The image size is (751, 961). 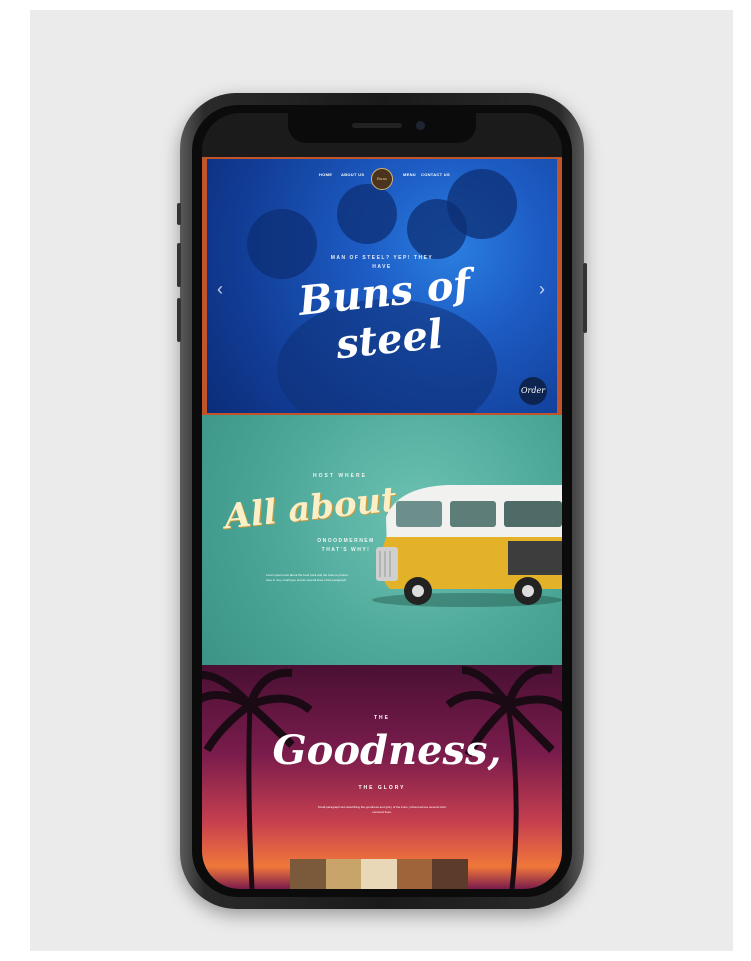 I want to click on nav-menu: MENU, so click(x=409, y=174).